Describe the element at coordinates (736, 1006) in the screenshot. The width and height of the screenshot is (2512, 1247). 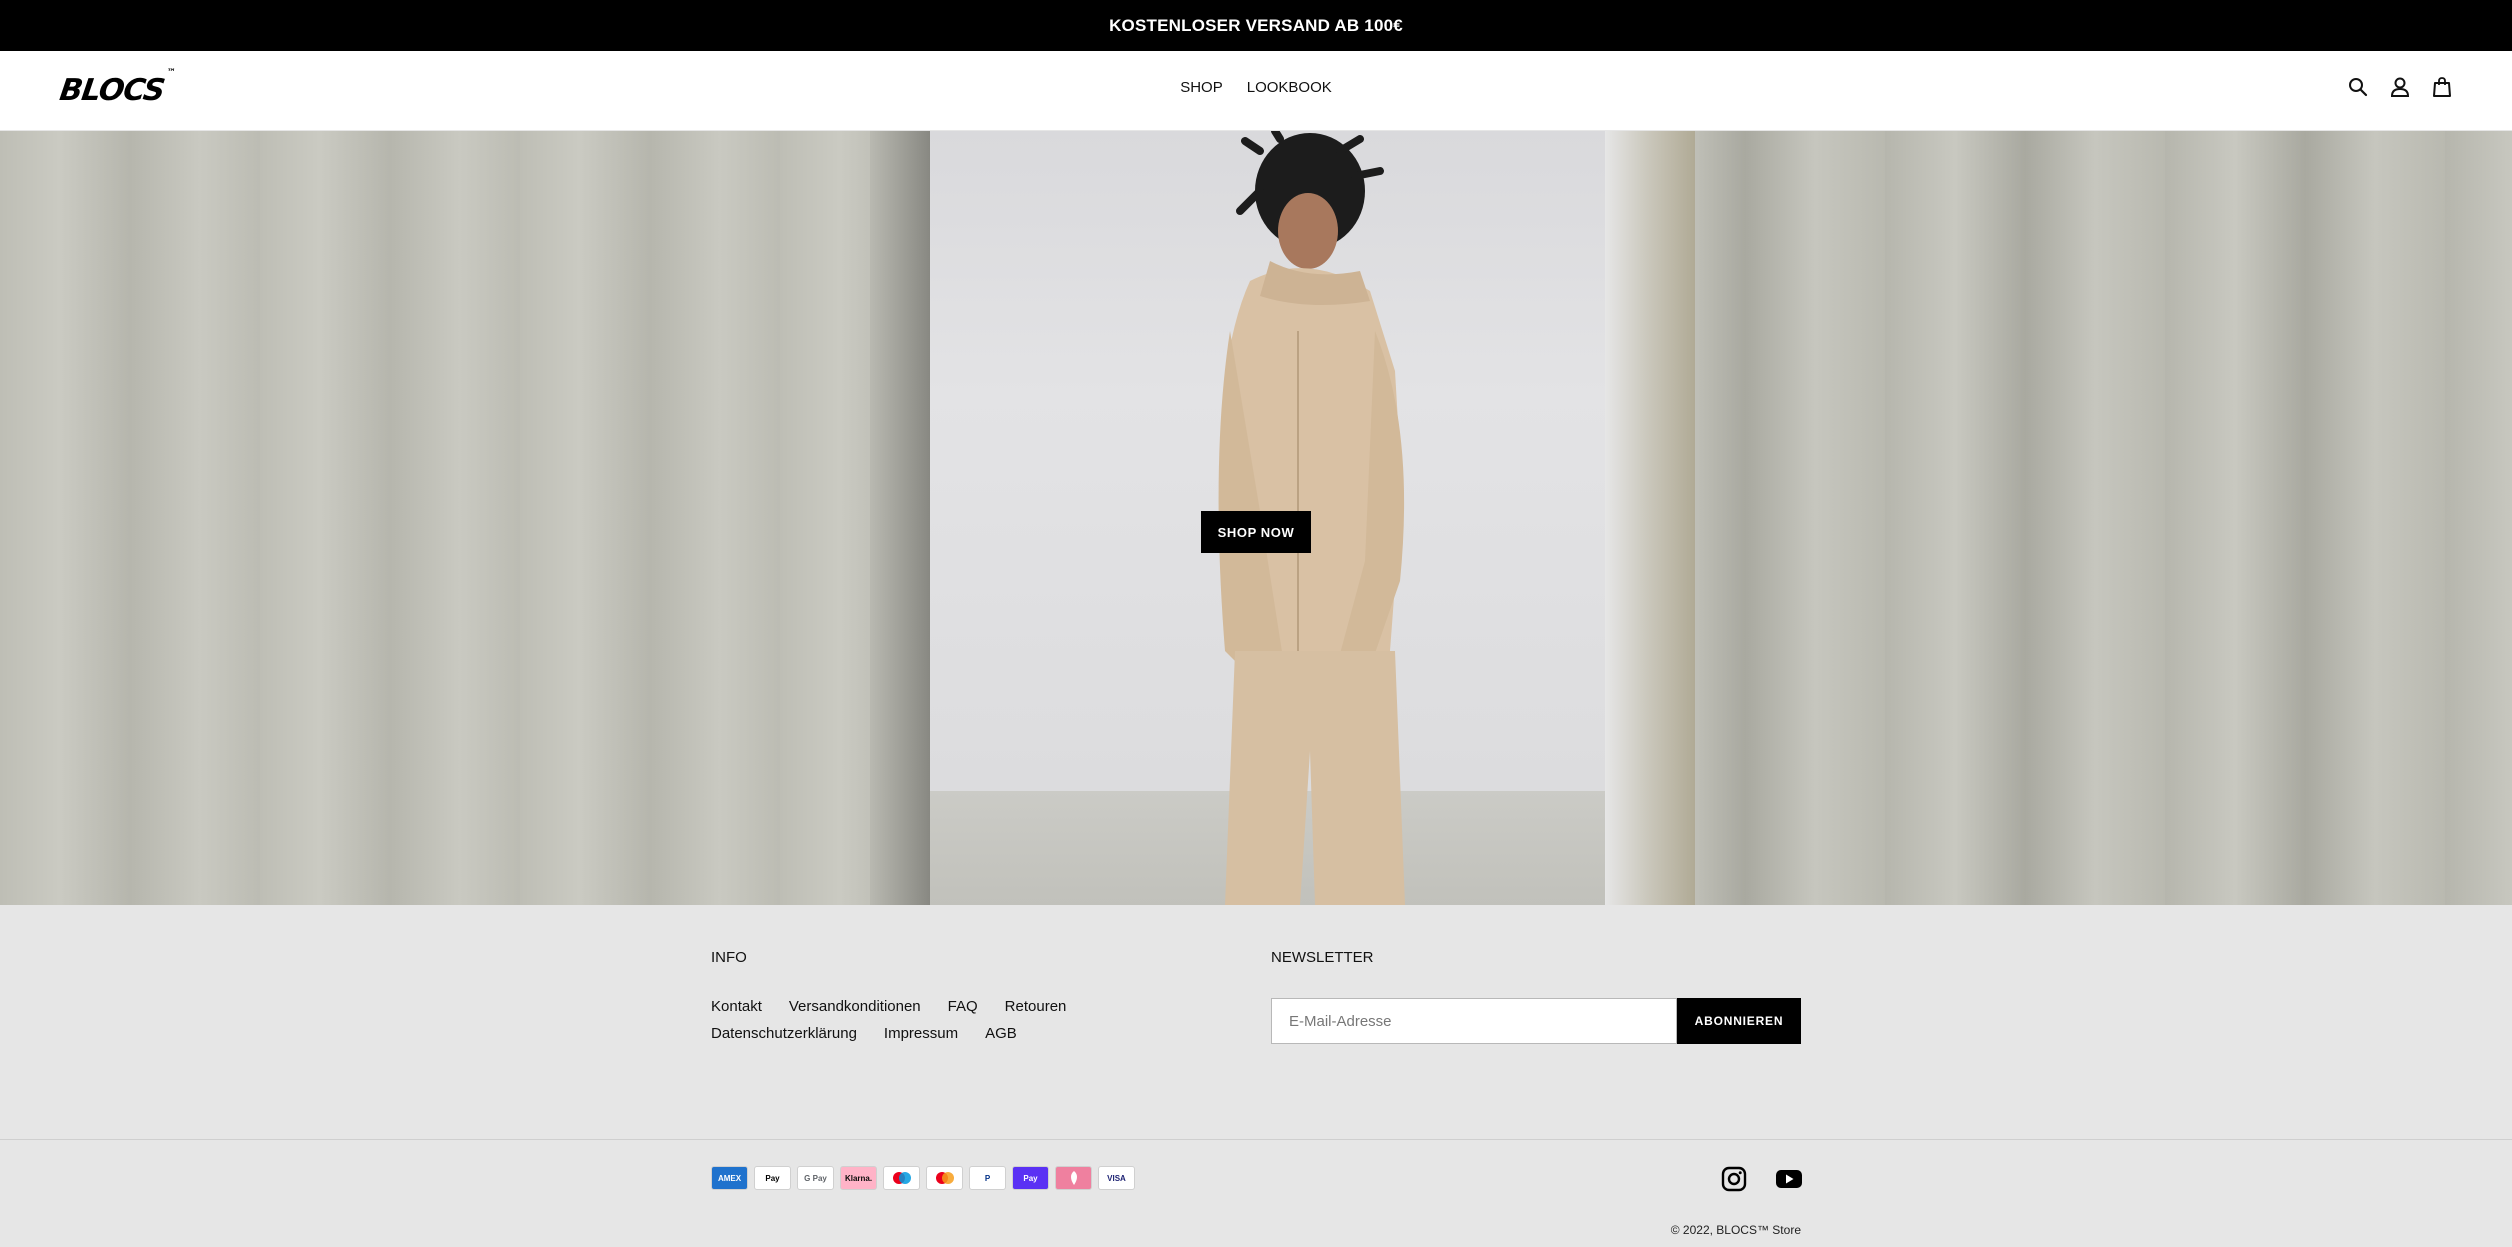
I see `footer-link-kontakt: Kontakt` at that location.